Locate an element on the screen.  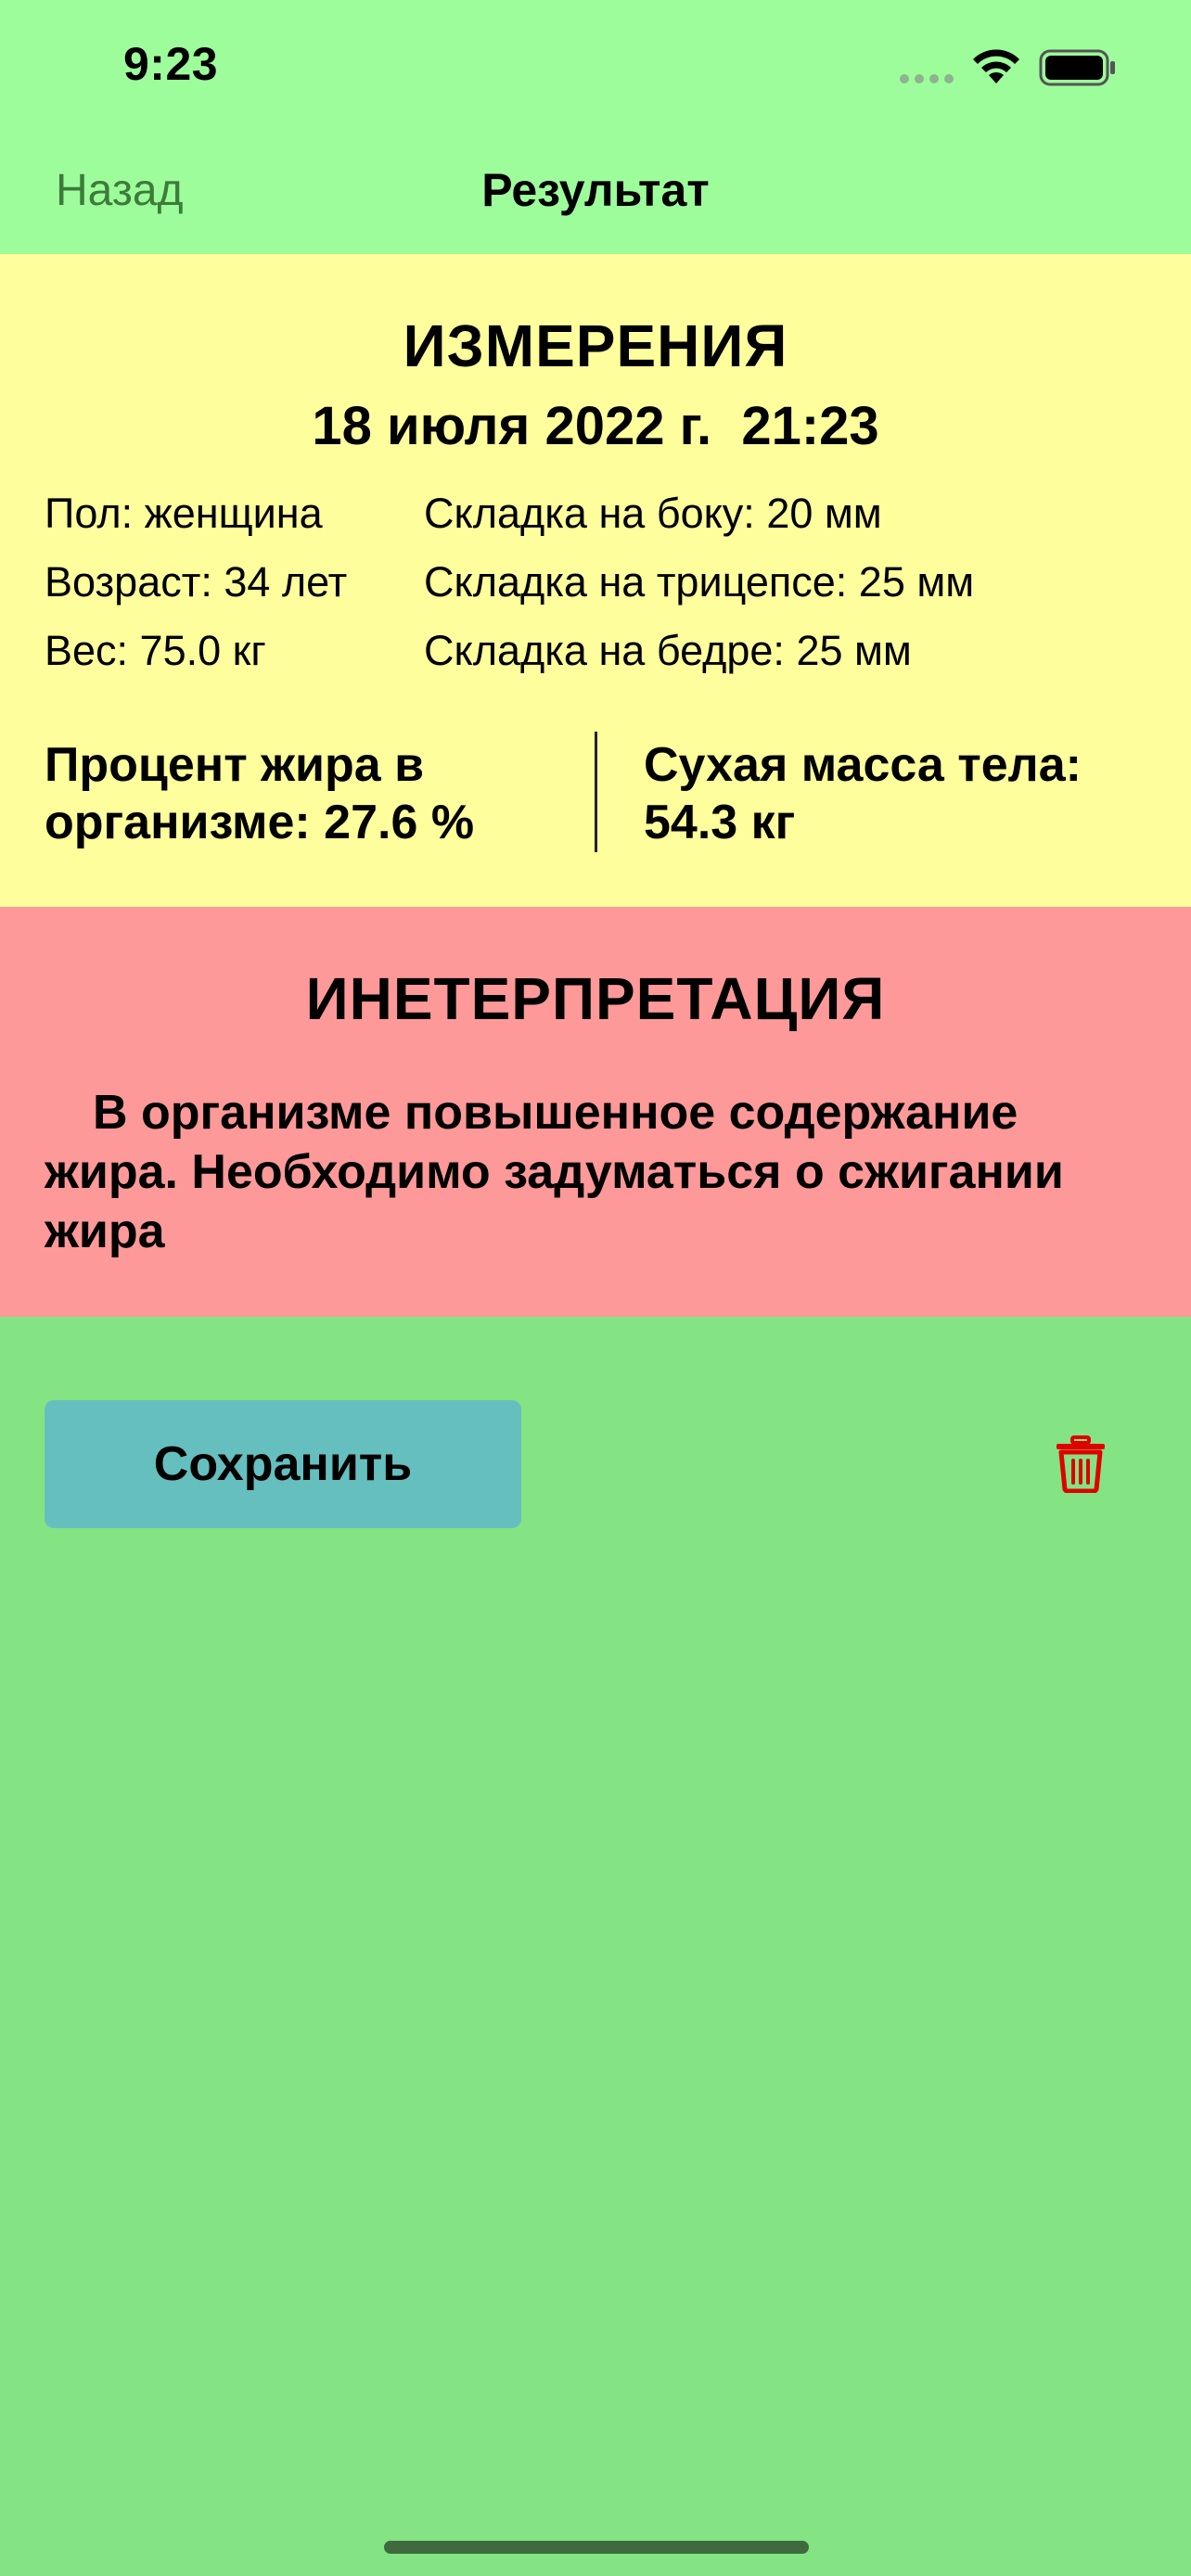
result-divider is located at coordinates (596, 792).